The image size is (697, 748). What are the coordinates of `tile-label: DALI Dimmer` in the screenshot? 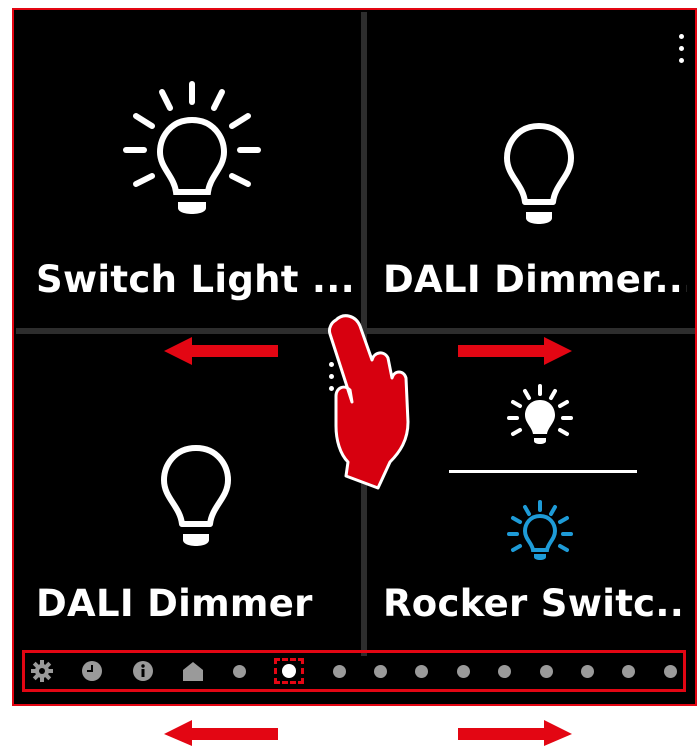 It's located at (174, 603).